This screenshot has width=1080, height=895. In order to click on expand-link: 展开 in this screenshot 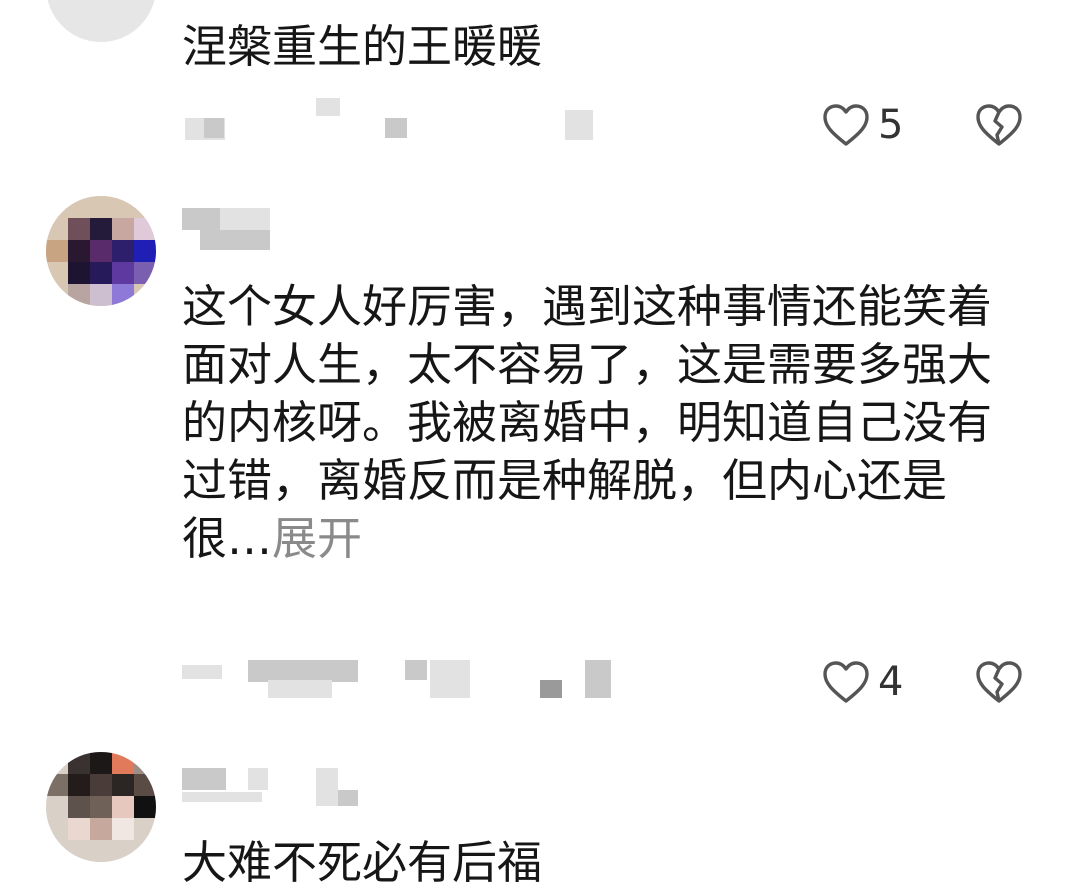, I will do `click(317, 538)`.